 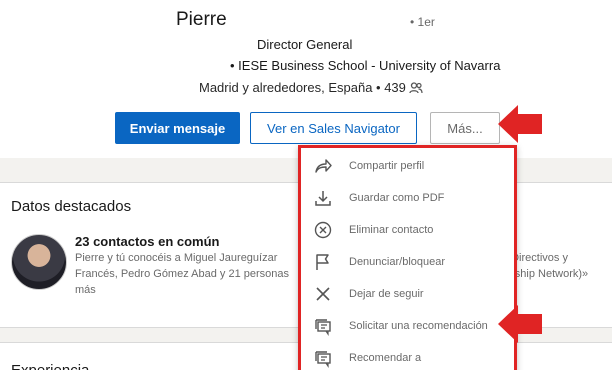 What do you see at coordinates (416, 87) in the screenshot?
I see `people-icon` at bounding box center [416, 87].